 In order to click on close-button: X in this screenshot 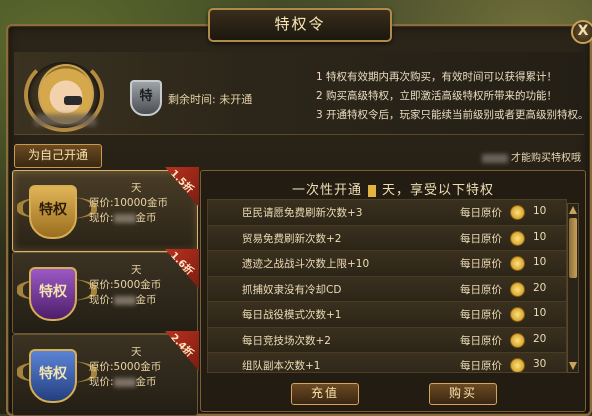, I will do `click(581, 32)`.